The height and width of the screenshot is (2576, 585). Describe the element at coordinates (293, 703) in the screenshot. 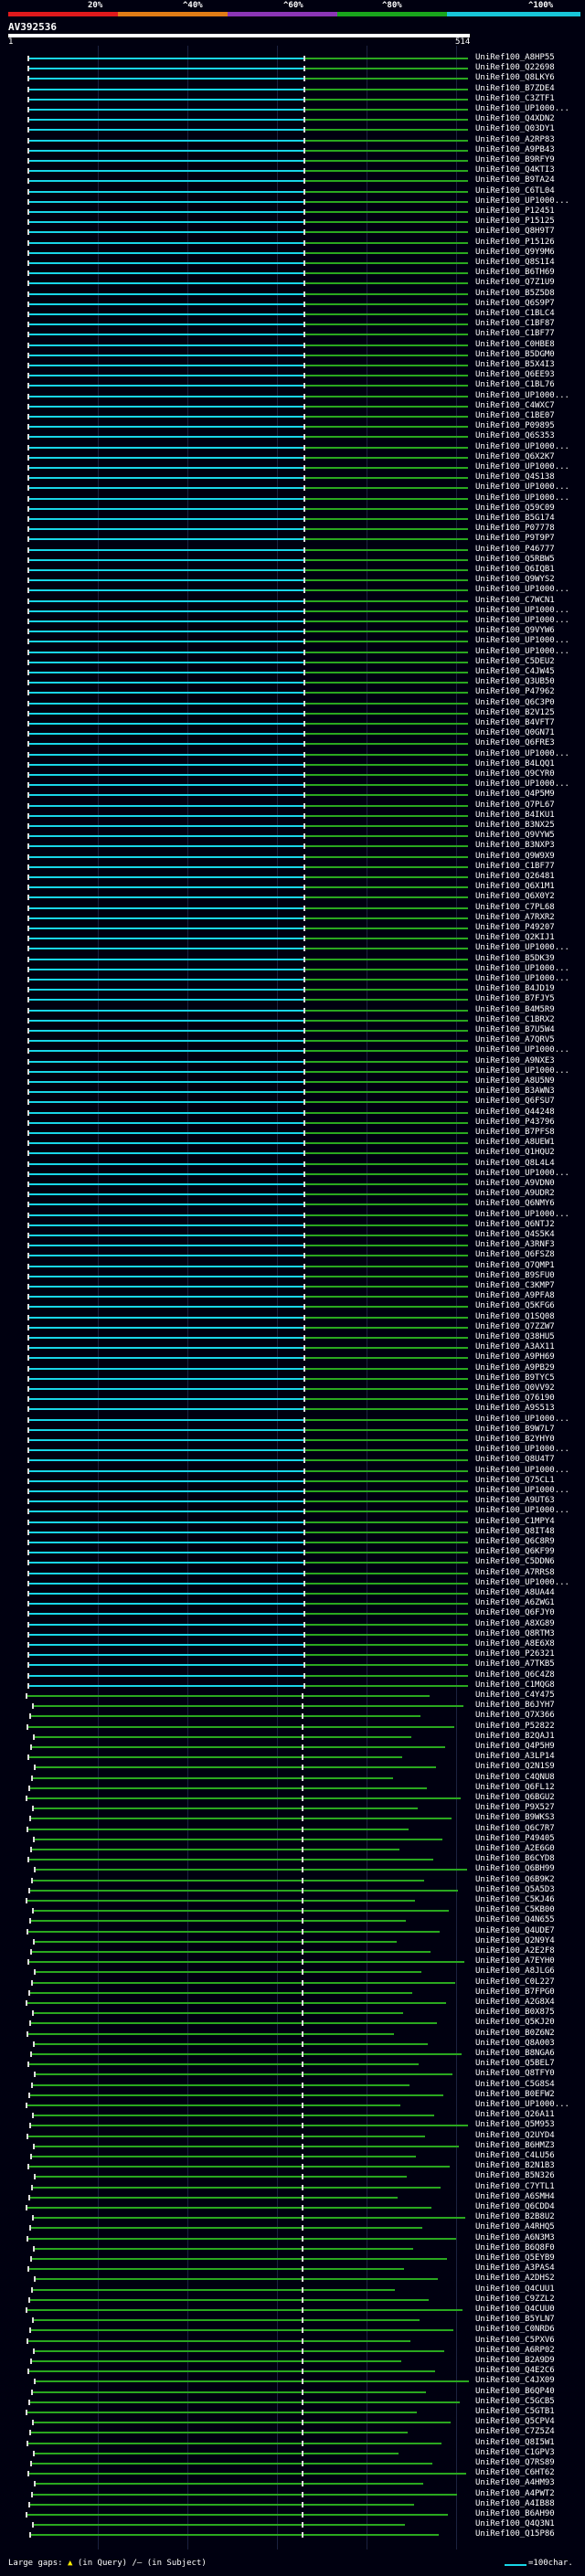

I see `hit-row: UniRef100_Q6C3P0` at that location.